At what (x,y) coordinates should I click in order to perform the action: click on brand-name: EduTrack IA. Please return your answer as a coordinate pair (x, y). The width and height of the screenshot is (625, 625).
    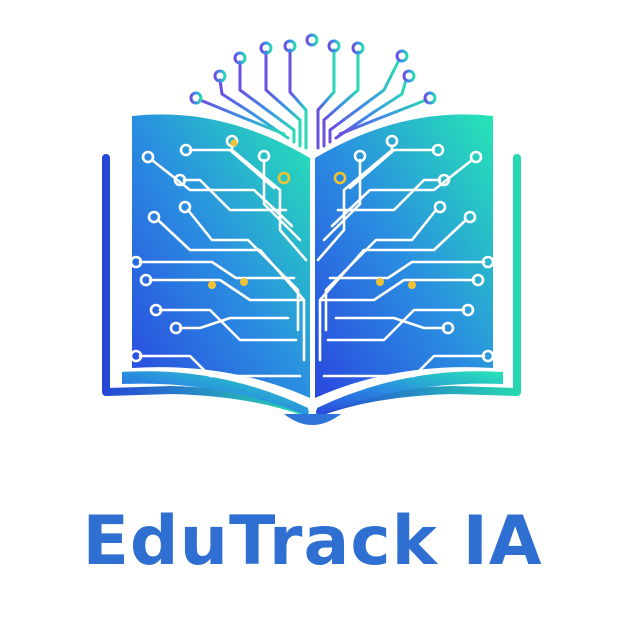
    Looking at the image, I should click on (312, 541).